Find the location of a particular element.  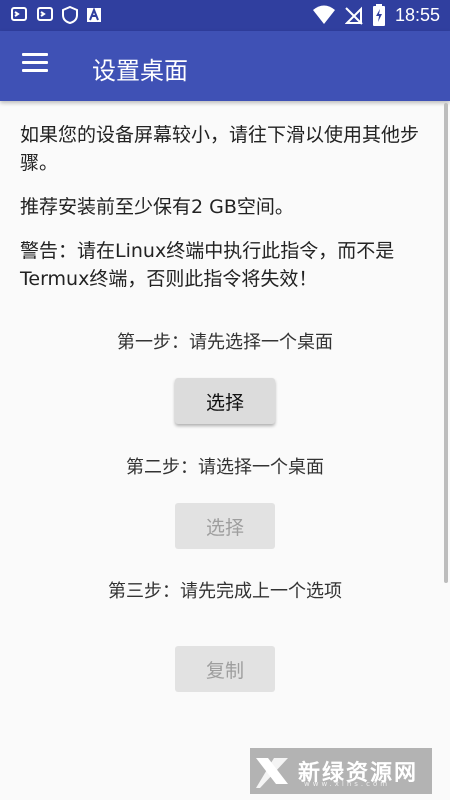

no-signal-icon is located at coordinates (353, 15).